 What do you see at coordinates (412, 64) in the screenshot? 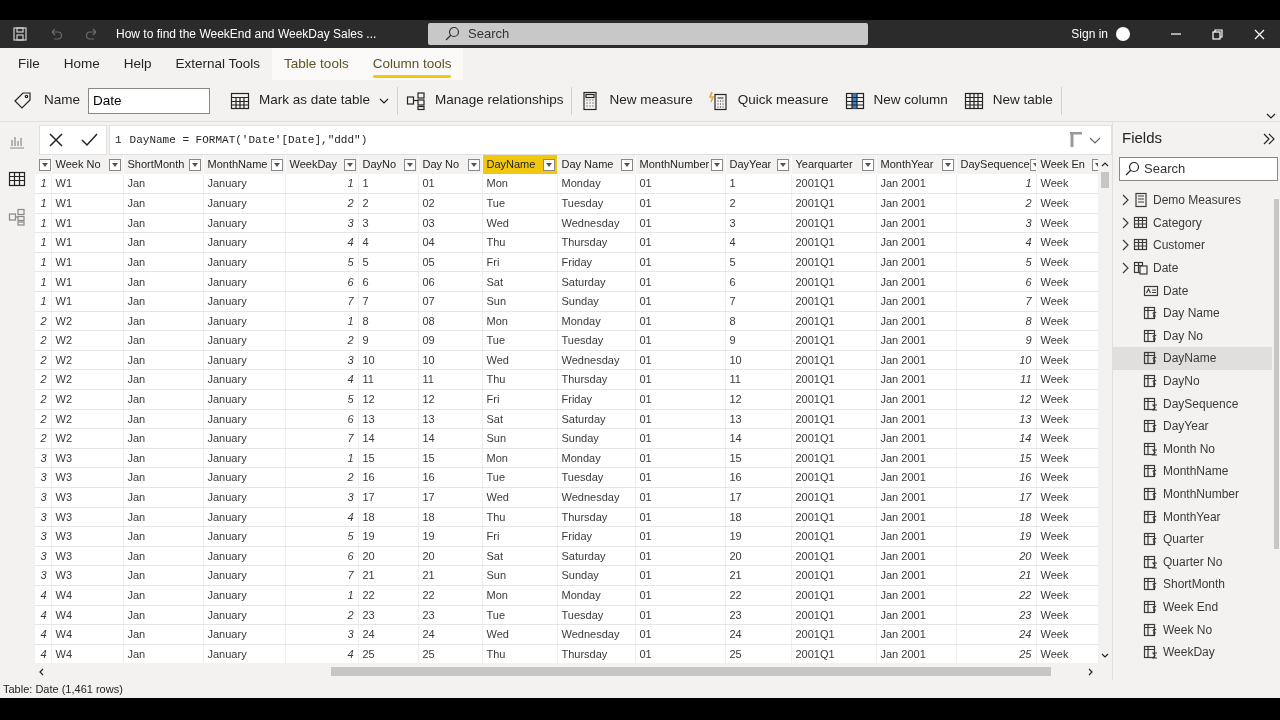
I see `ribbon-tab: Column tools` at bounding box center [412, 64].